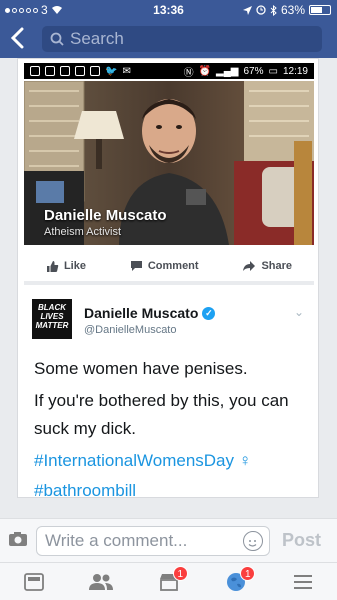 The height and width of the screenshot is (600, 337). I want to click on like-label: Like, so click(74, 266).